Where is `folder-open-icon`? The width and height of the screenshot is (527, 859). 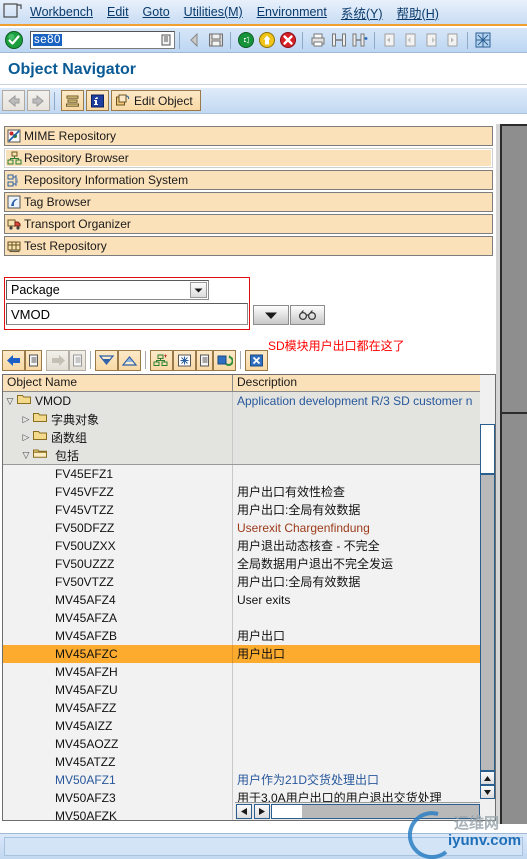
folder-open-icon is located at coordinates (25, 401).